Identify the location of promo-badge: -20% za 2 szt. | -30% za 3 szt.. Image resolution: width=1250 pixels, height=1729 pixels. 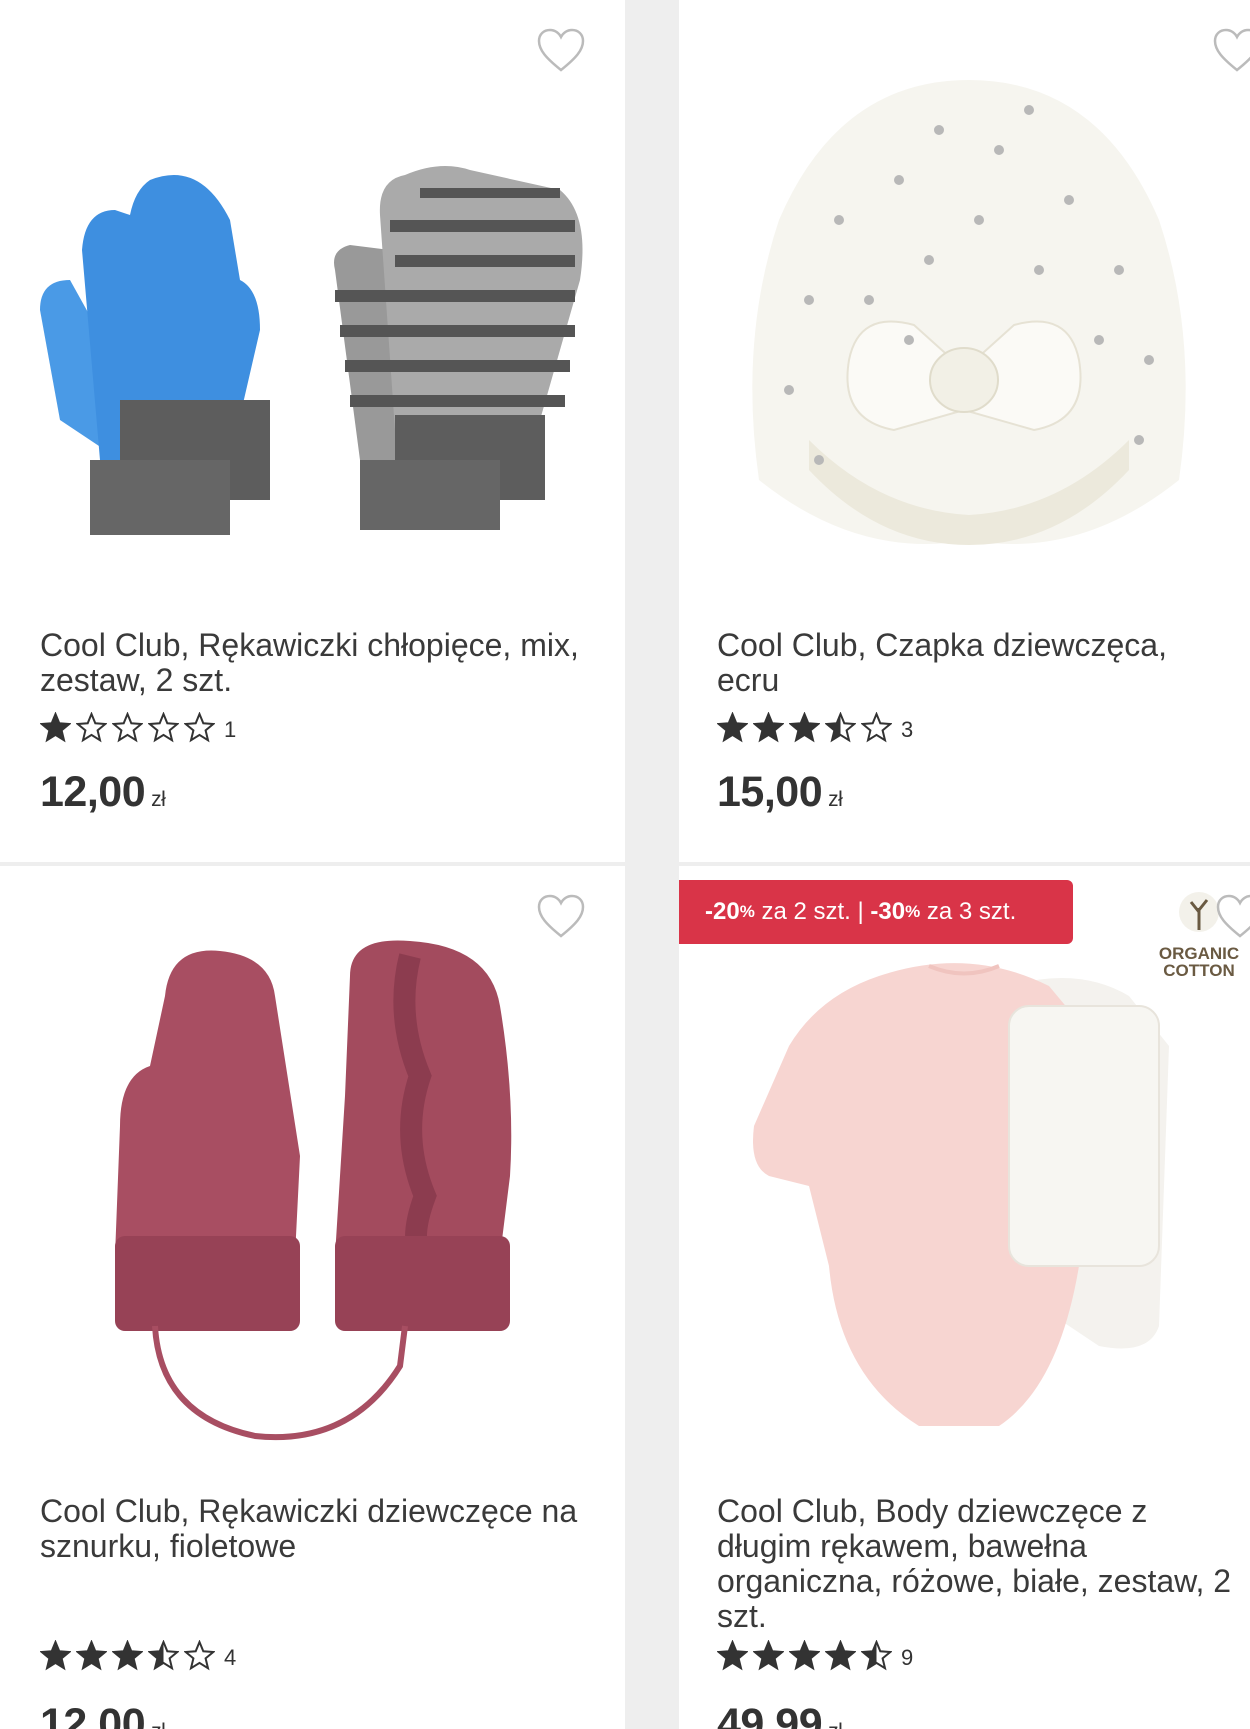
(876, 912).